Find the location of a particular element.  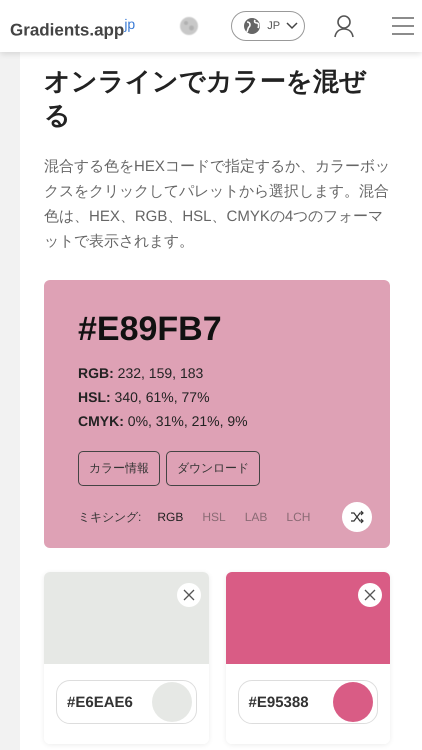

language-selector: JP is located at coordinates (268, 26).